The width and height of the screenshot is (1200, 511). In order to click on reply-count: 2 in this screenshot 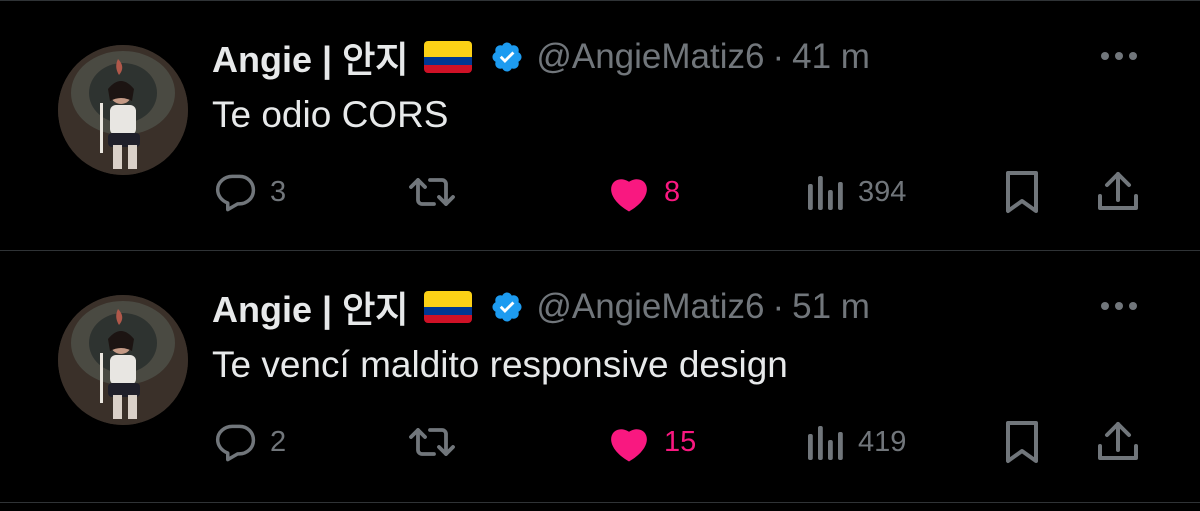, I will do `click(278, 441)`.